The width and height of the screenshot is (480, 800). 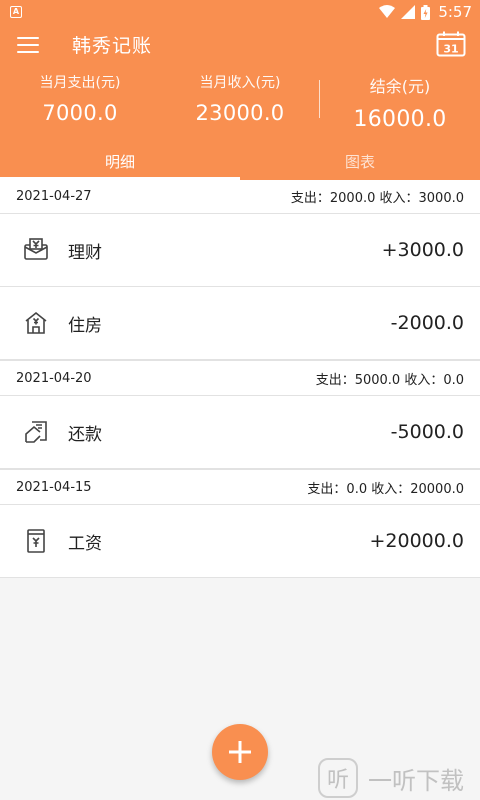 What do you see at coordinates (36, 322) in the screenshot?
I see `house-icon` at bounding box center [36, 322].